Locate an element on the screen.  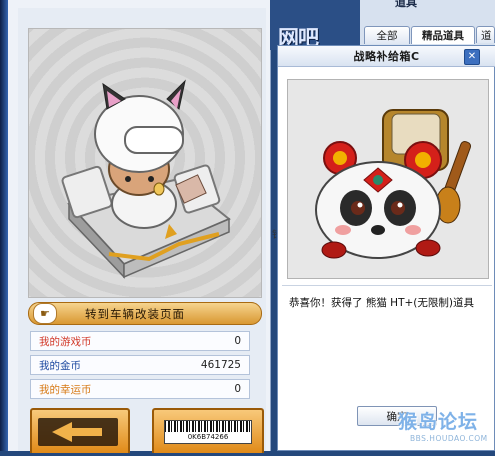
header-title: 道具 is located at coordinates (406, 4).